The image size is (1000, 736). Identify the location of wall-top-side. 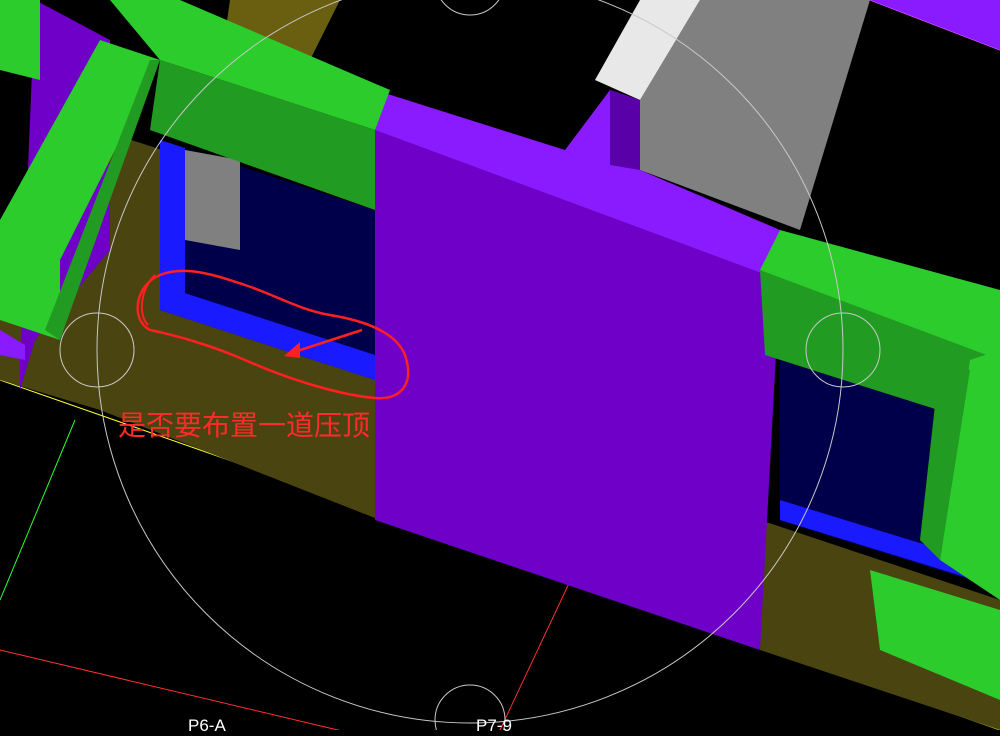
(625, 130).